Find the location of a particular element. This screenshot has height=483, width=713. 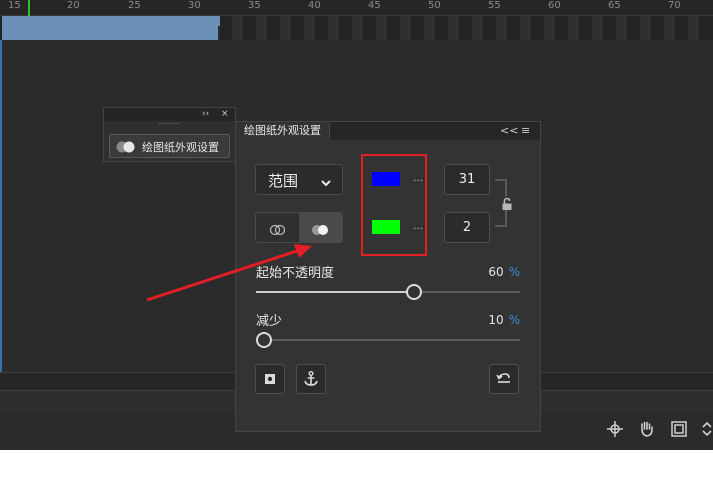

outline-mode-button is located at coordinates (277, 227).